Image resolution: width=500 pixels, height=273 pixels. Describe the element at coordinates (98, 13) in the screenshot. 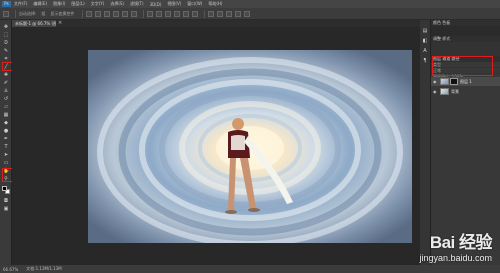

I see `align-middle-icon` at that location.